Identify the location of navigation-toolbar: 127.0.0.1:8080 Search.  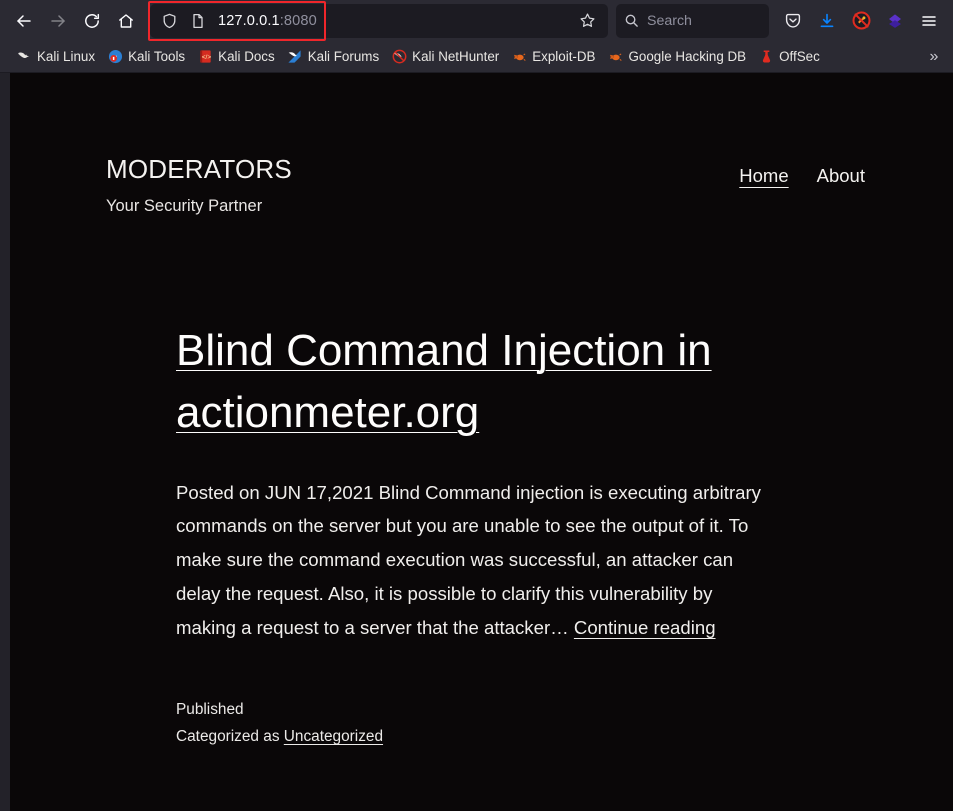
(476, 20).